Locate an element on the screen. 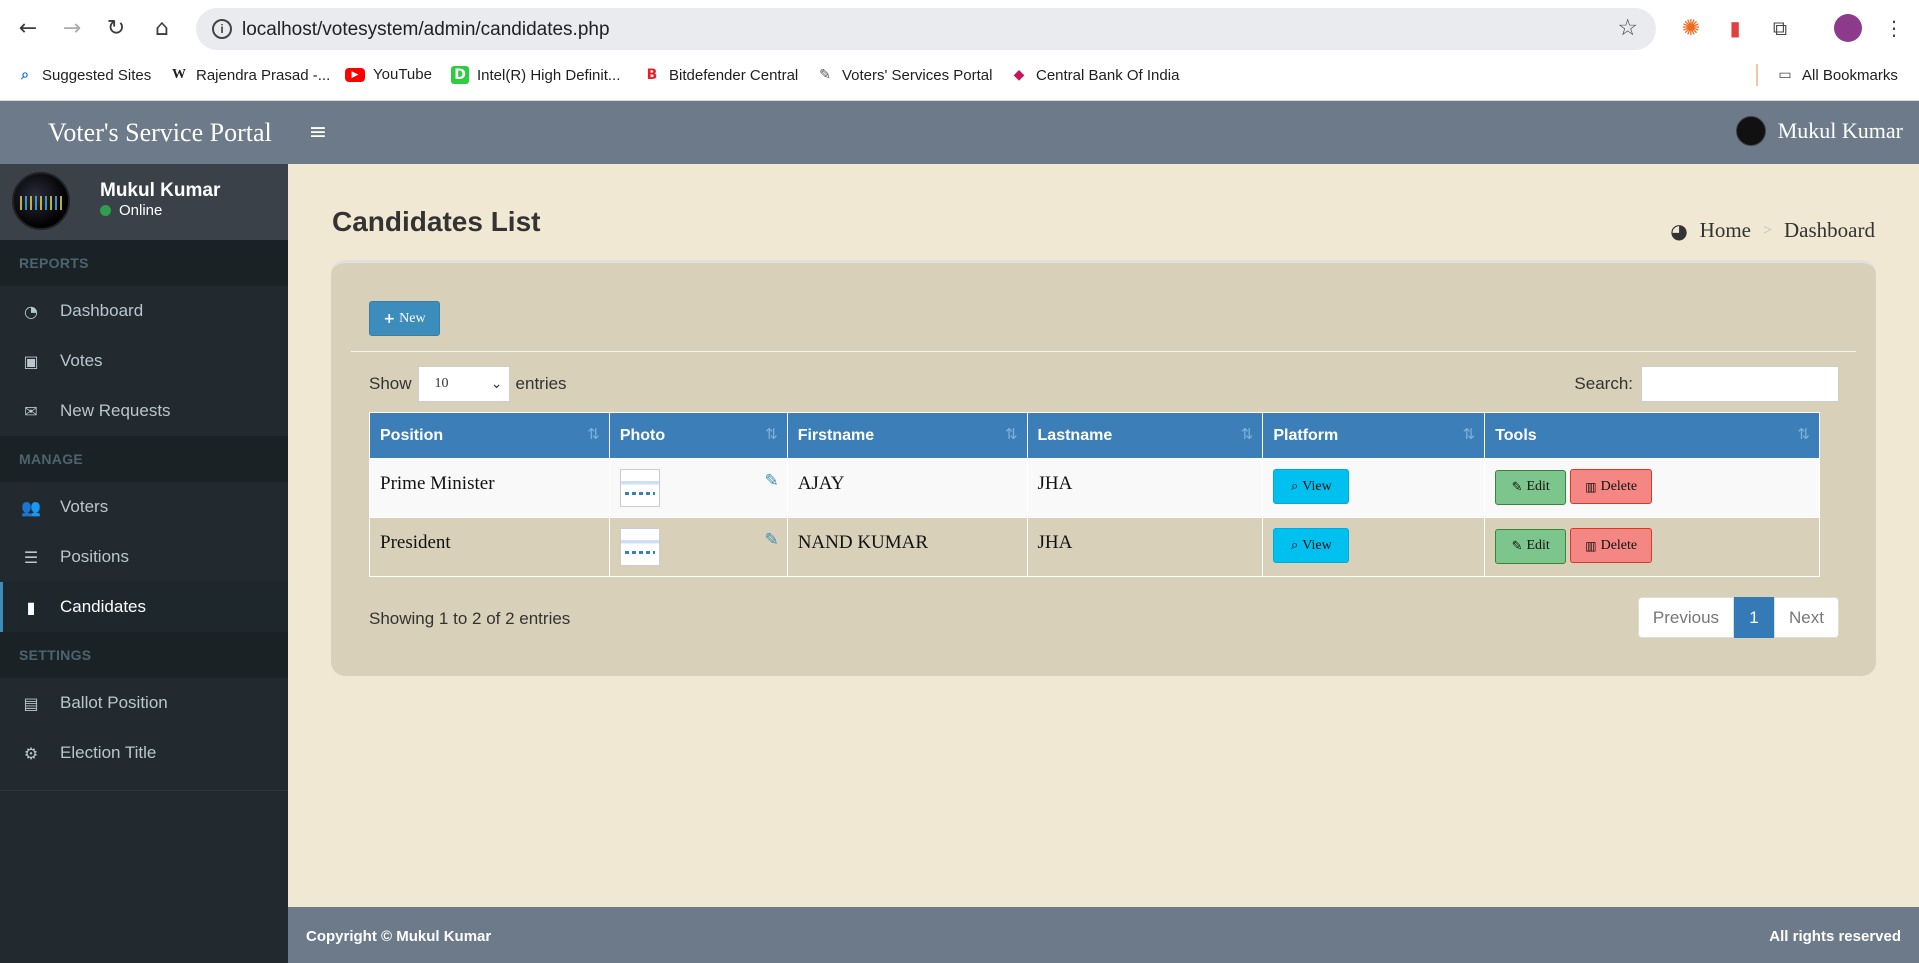  cell-platform: ⌕ View is located at coordinates (1374, 488).